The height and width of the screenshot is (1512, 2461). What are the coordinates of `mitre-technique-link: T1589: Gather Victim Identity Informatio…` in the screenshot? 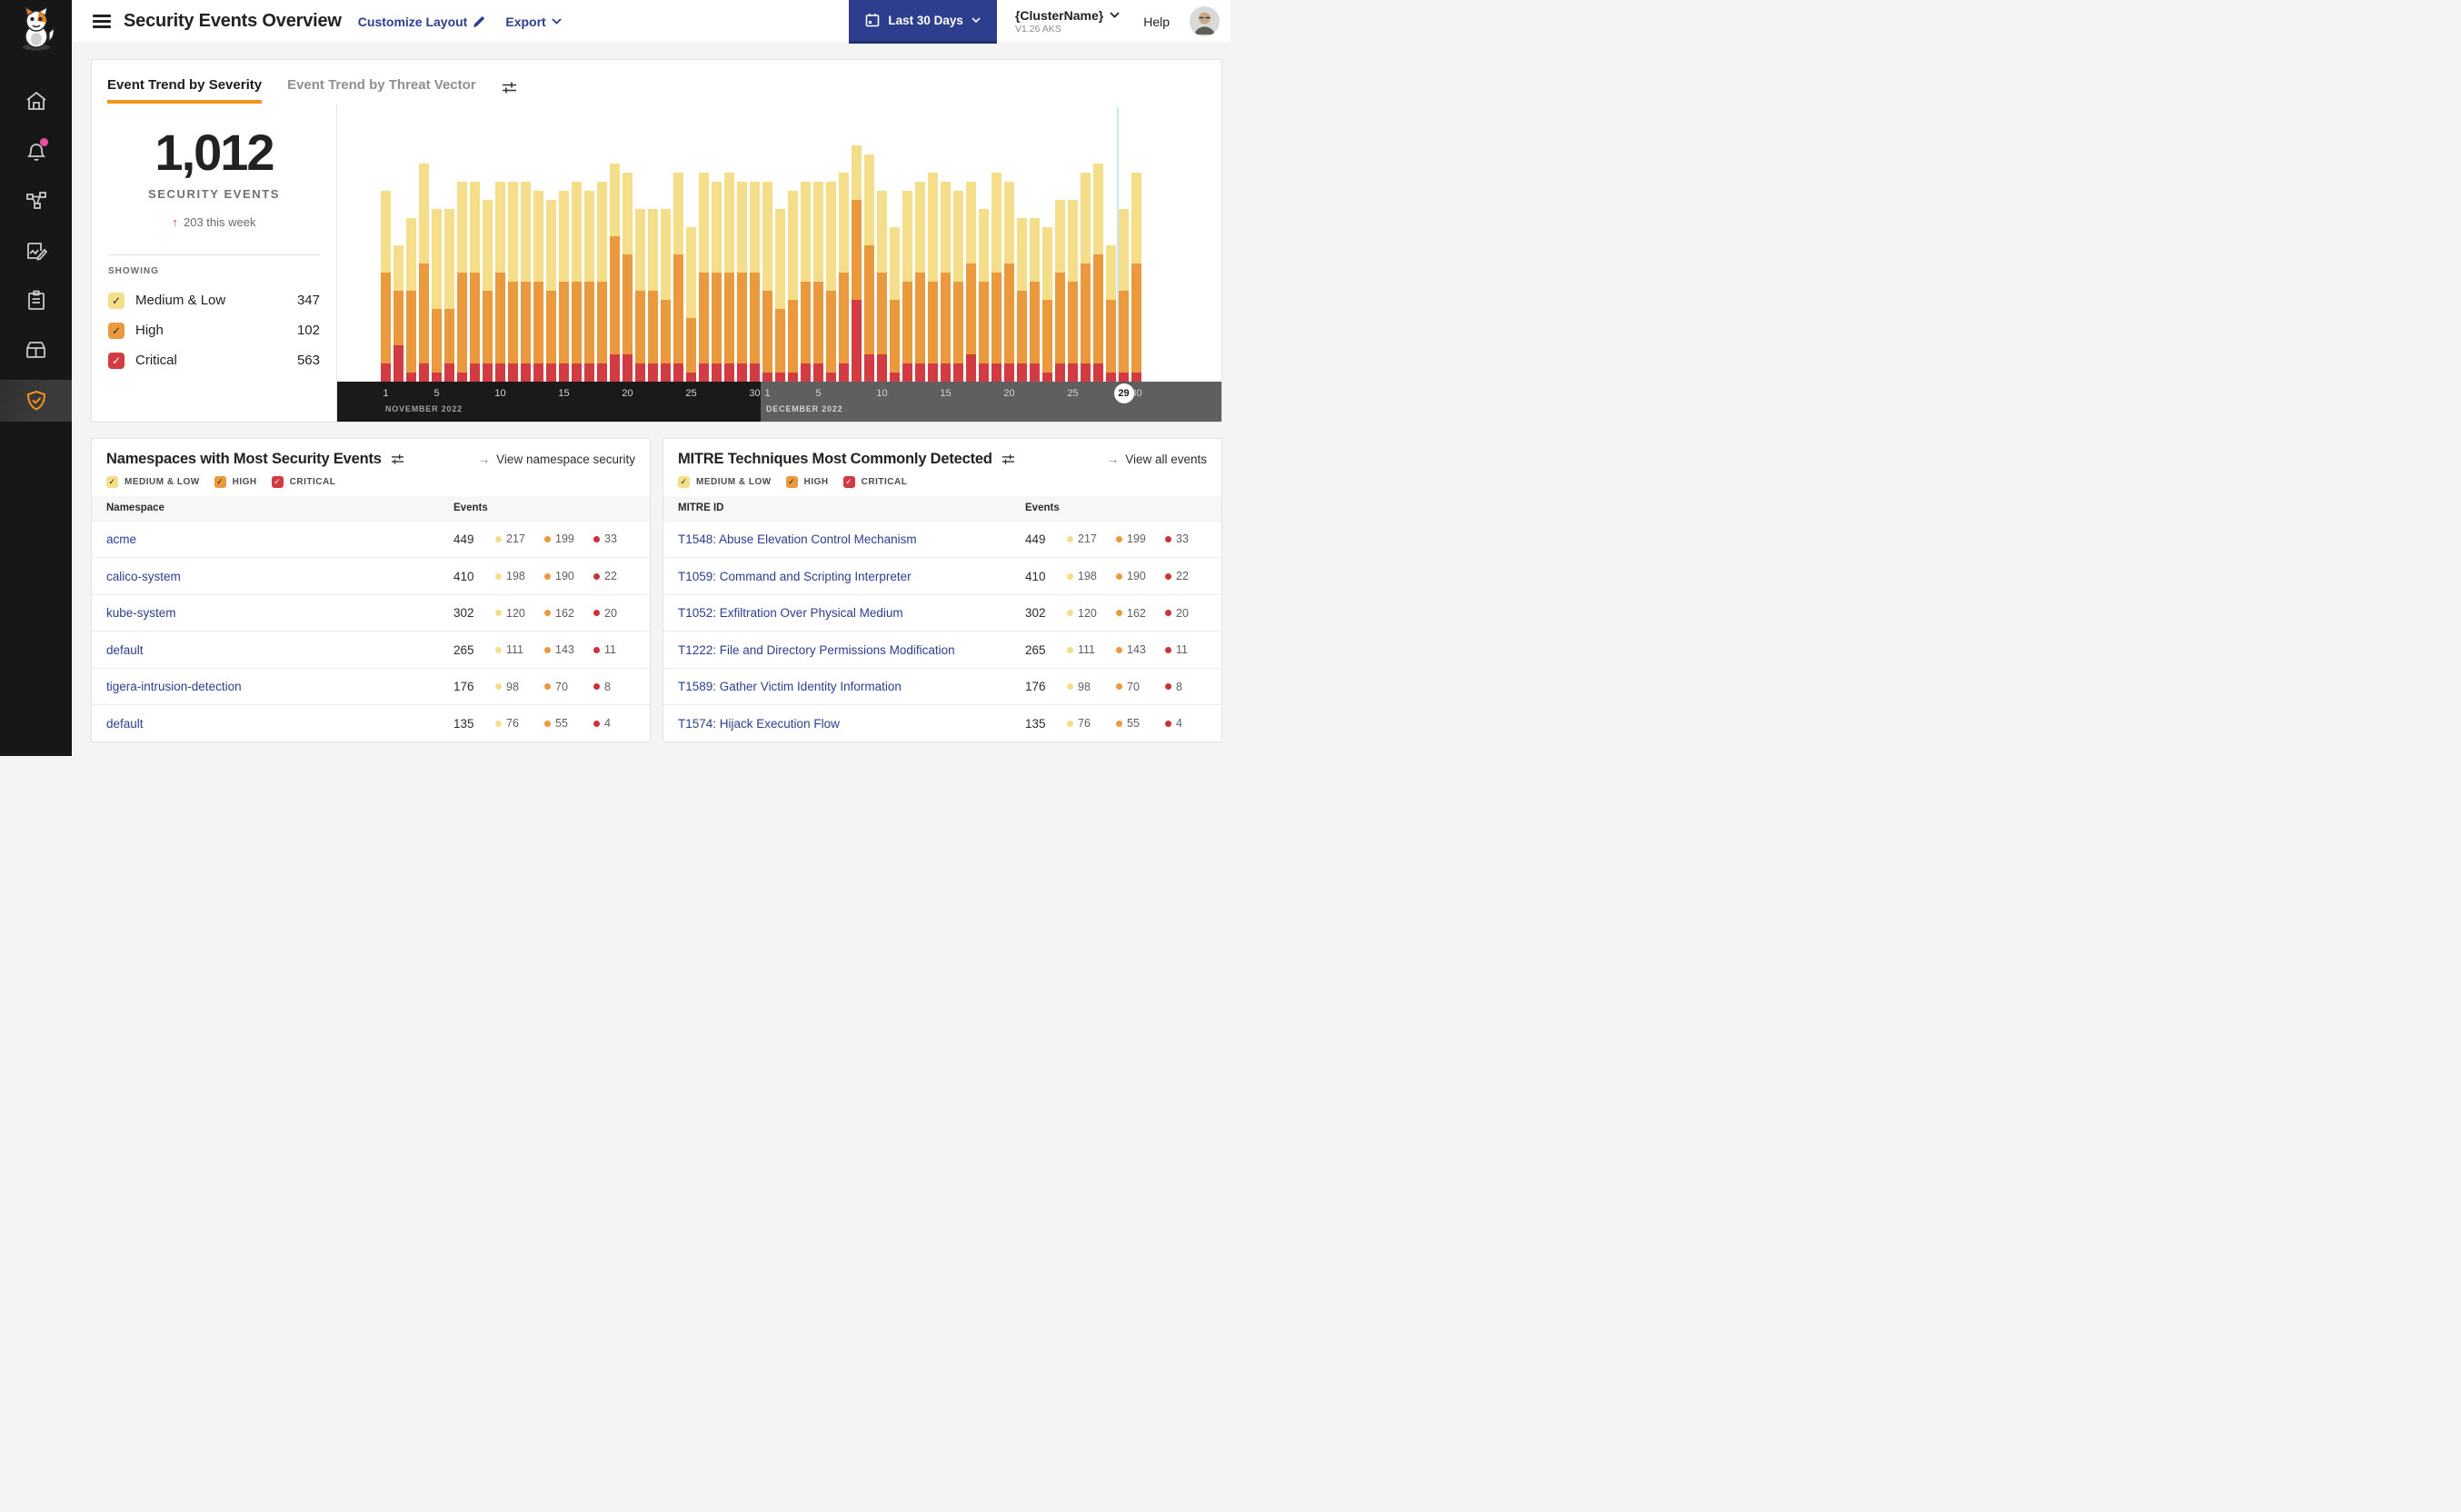 It's located at (851, 686).